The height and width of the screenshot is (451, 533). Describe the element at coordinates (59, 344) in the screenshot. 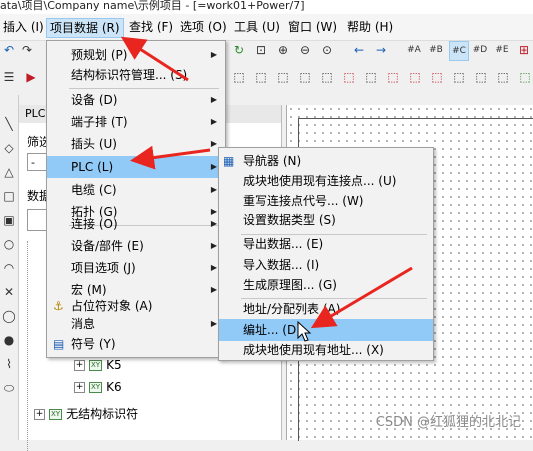

I see `symbol-icon: ▤` at that location.